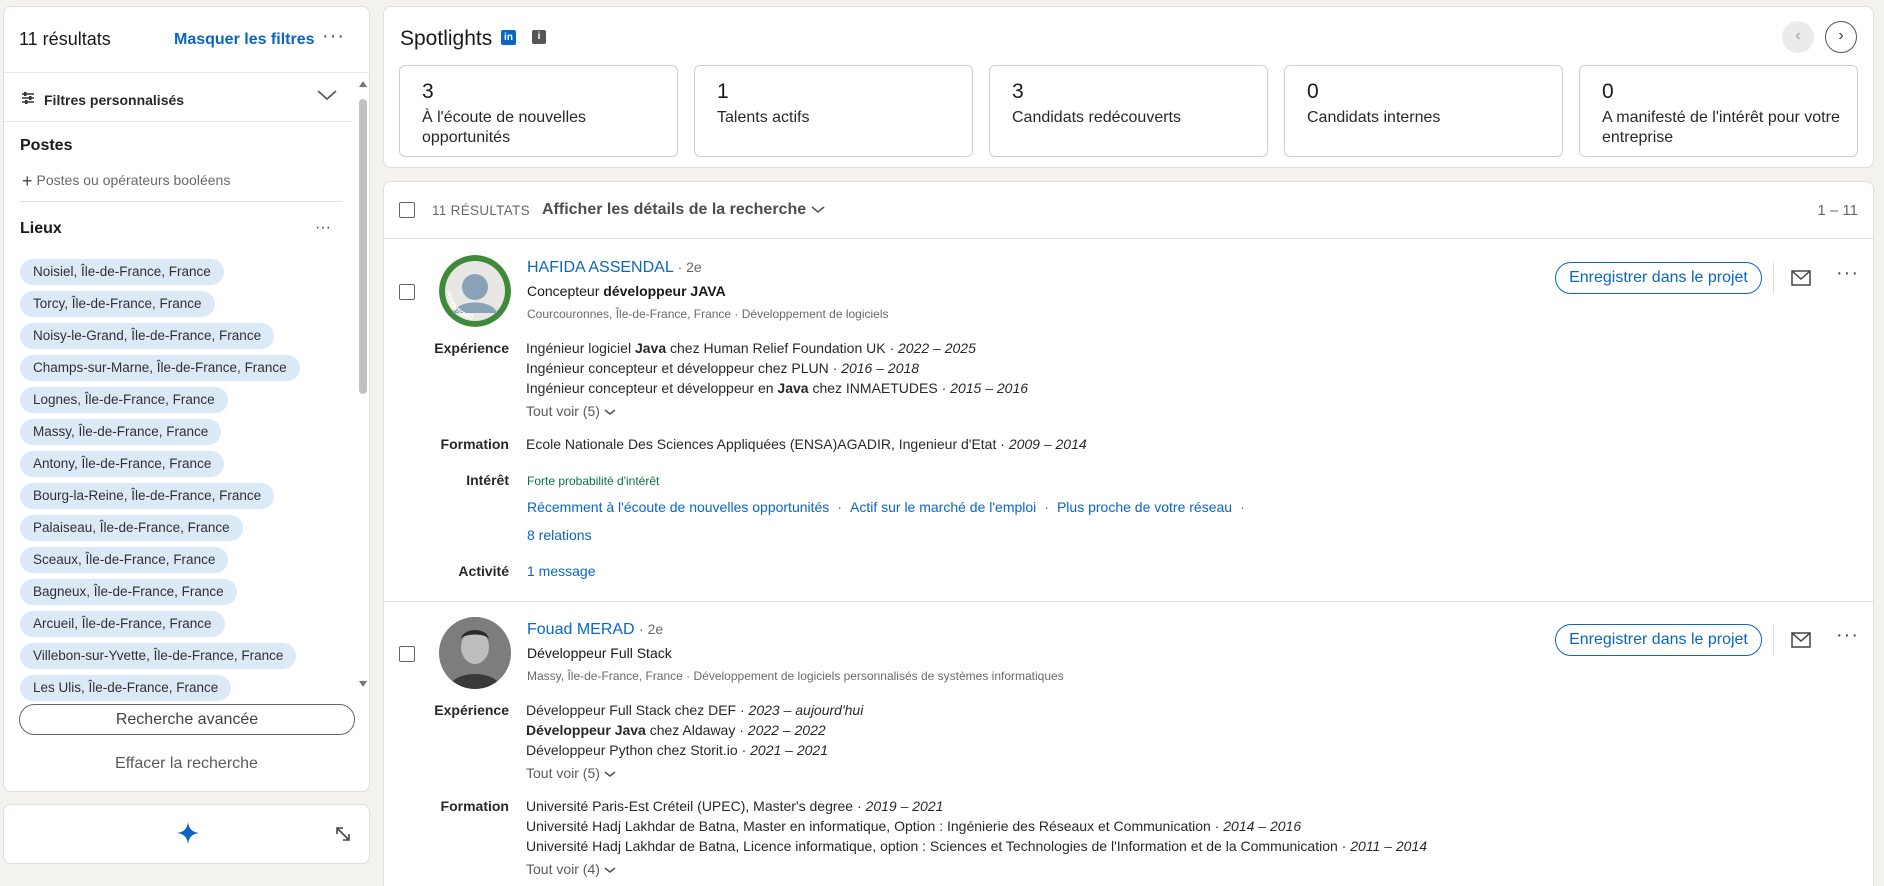  What do you see at coordinates (178, 98) in the screenshot?
I see `custom-filters-toggle: Filtres personnalisés` at bounding box center [178, 98].